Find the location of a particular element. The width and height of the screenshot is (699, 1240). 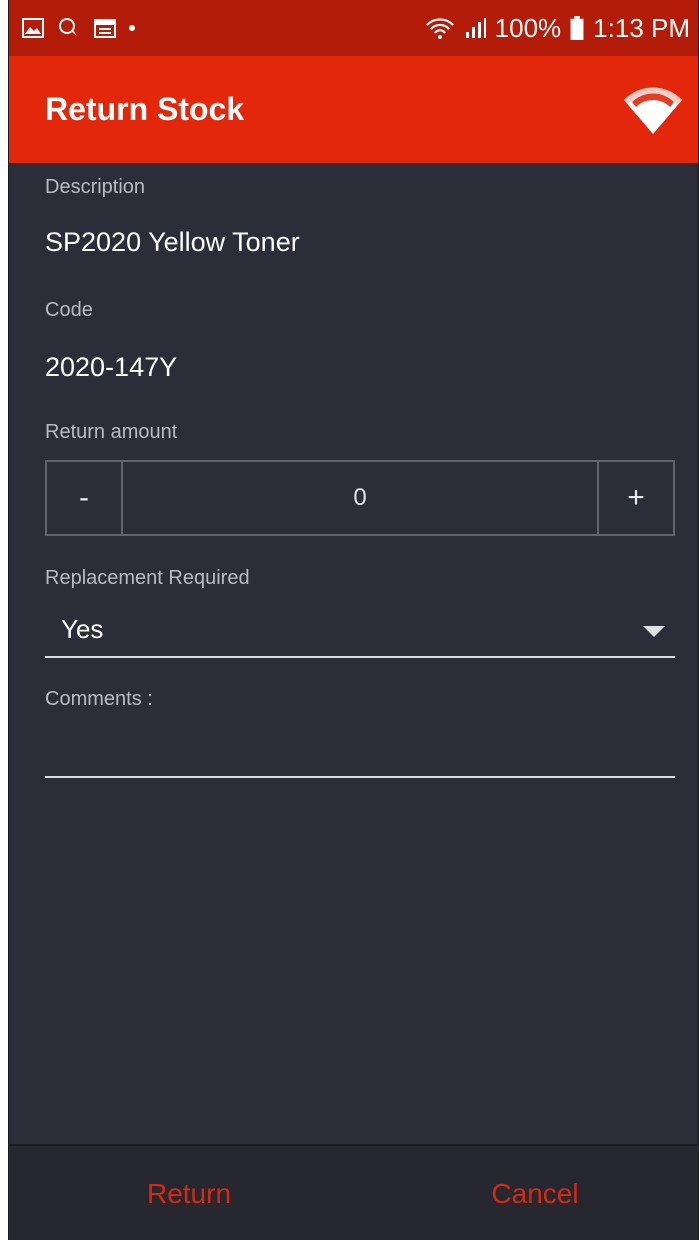

code-label: Code is located at coordinates (69, 310).